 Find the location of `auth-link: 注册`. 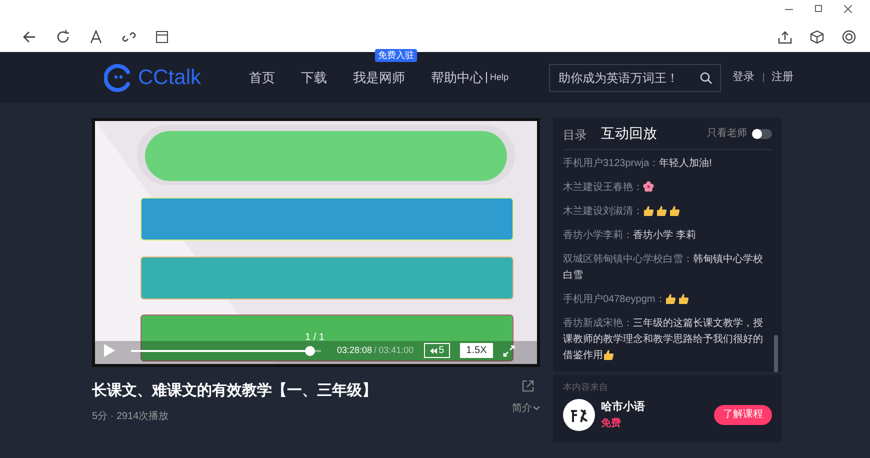

auth-link: 注册 is located at coordinates (783, 77).